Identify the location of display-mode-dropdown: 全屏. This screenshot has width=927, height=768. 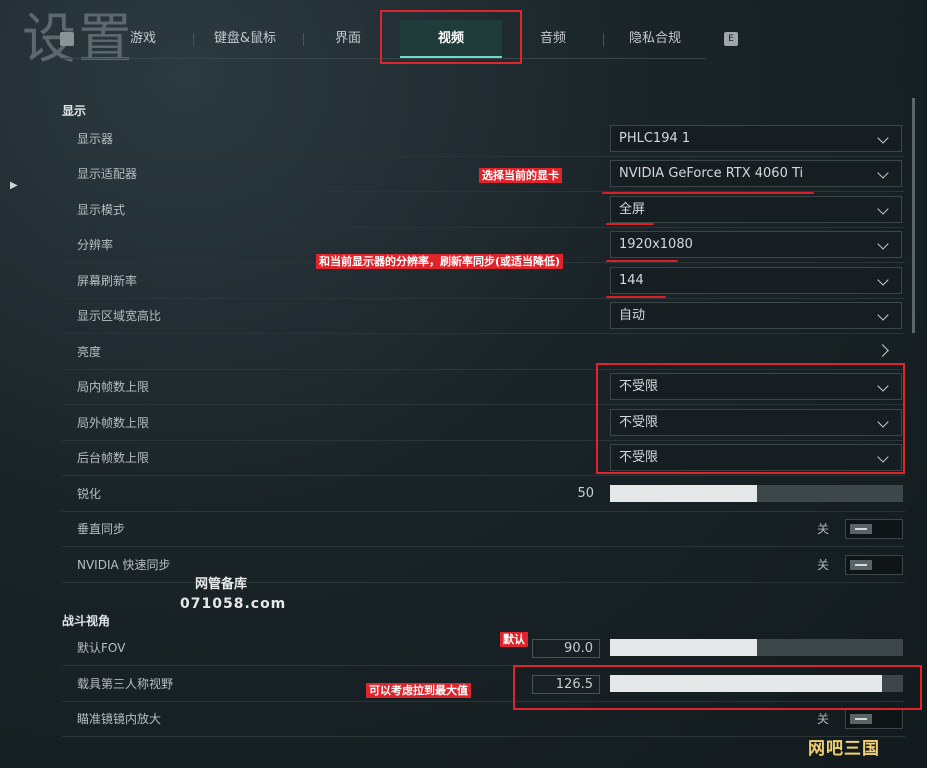
(756, 209).